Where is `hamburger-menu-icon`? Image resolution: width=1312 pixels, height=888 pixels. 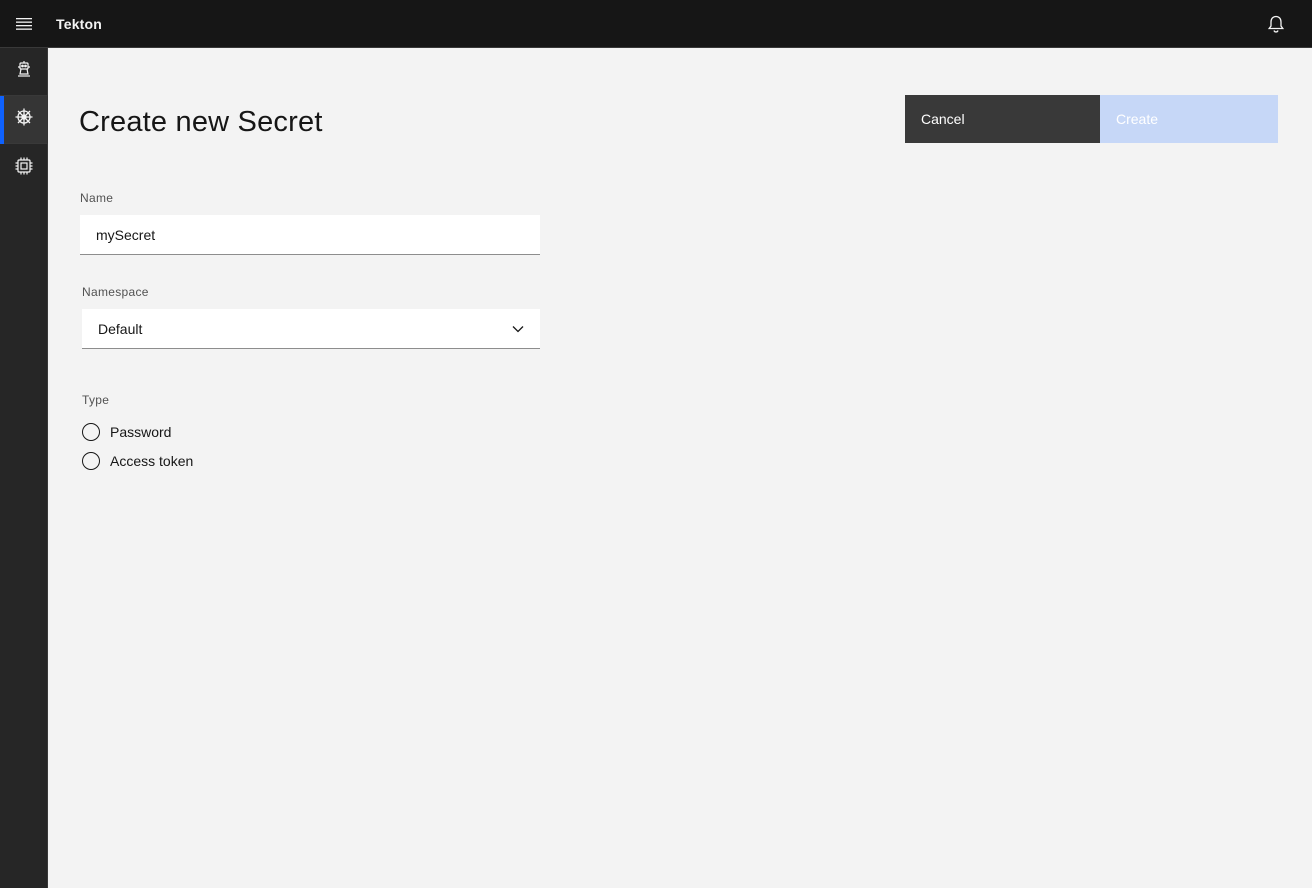
hamburger-menu-icon is located at coordinates (24, 24).